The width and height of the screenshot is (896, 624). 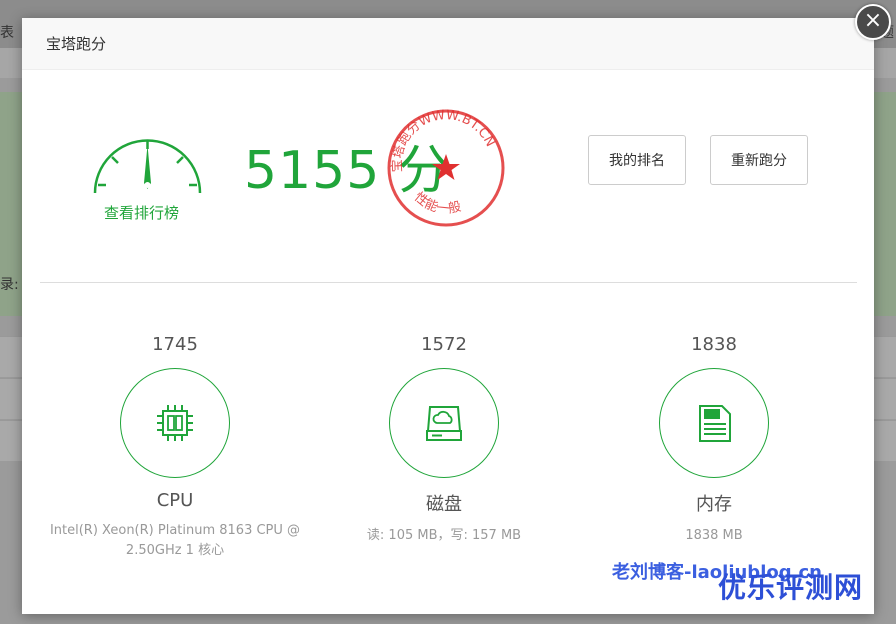 What do you see at coordinates (175, 500) in the screenshot?
I see `cpu-label: CPU` at bounding box center [175, 500].